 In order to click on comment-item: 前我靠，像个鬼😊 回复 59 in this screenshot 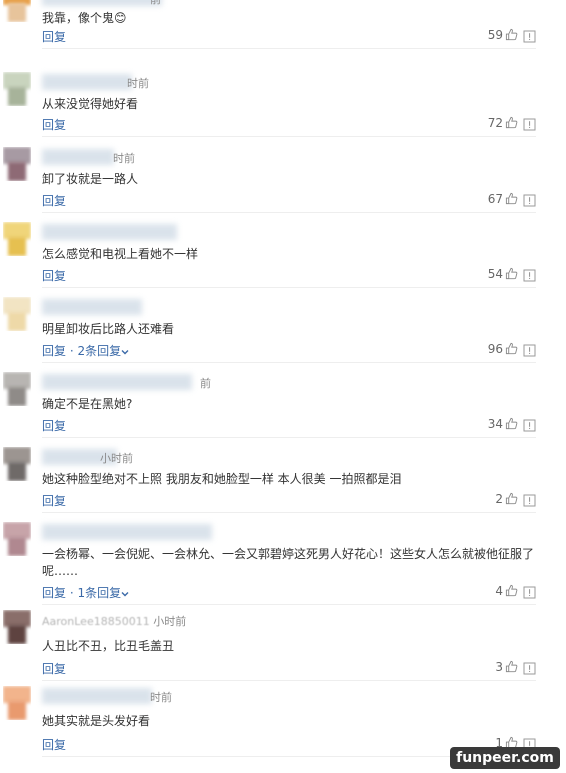, I will do `click(283, 34)`.